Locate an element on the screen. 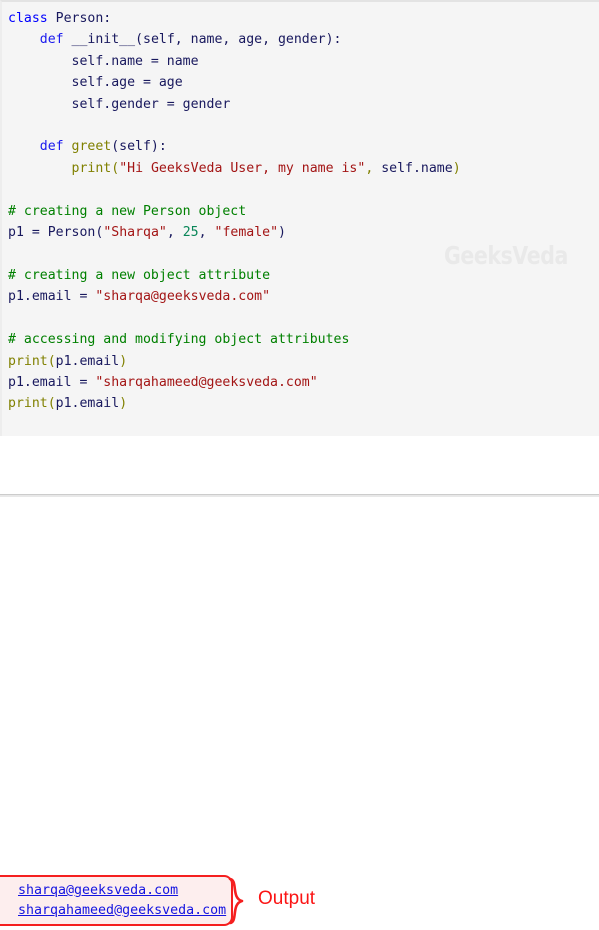 Image resolution: width=599 pixels, height=930 pixels. code-token: "Hi GeeksVeda User, my name is" is located at coordinates (242, 168).